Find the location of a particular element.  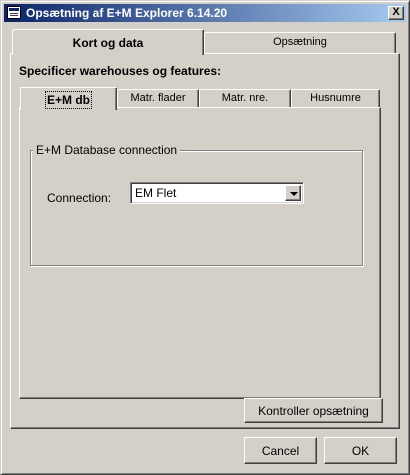

tab-label: E+M db is located at coordinates (68, 100).